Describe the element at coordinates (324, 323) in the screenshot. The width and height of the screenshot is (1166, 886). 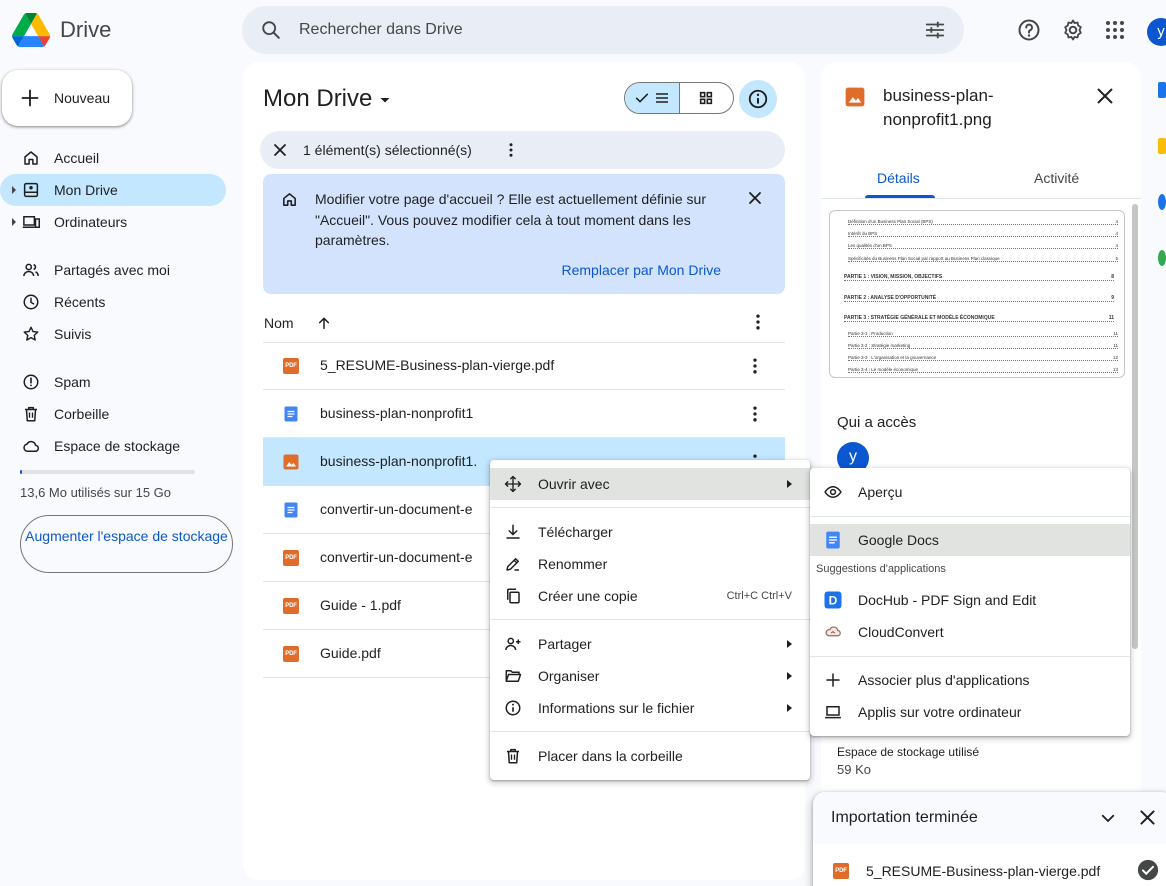
I see `sort-arrow-up-icon` at that location.